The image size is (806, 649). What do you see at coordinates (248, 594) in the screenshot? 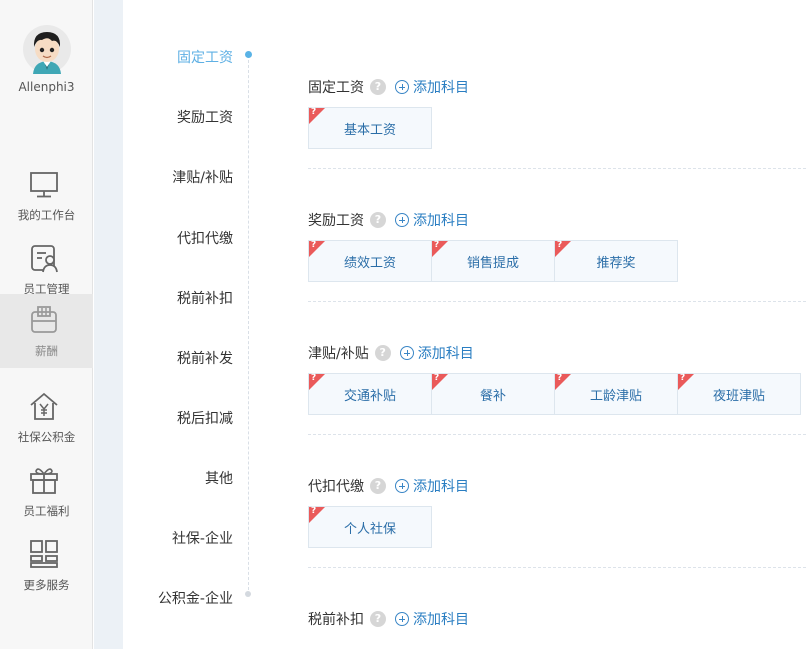
I see `end-dot-indicator` at bounding box center [248, 594].